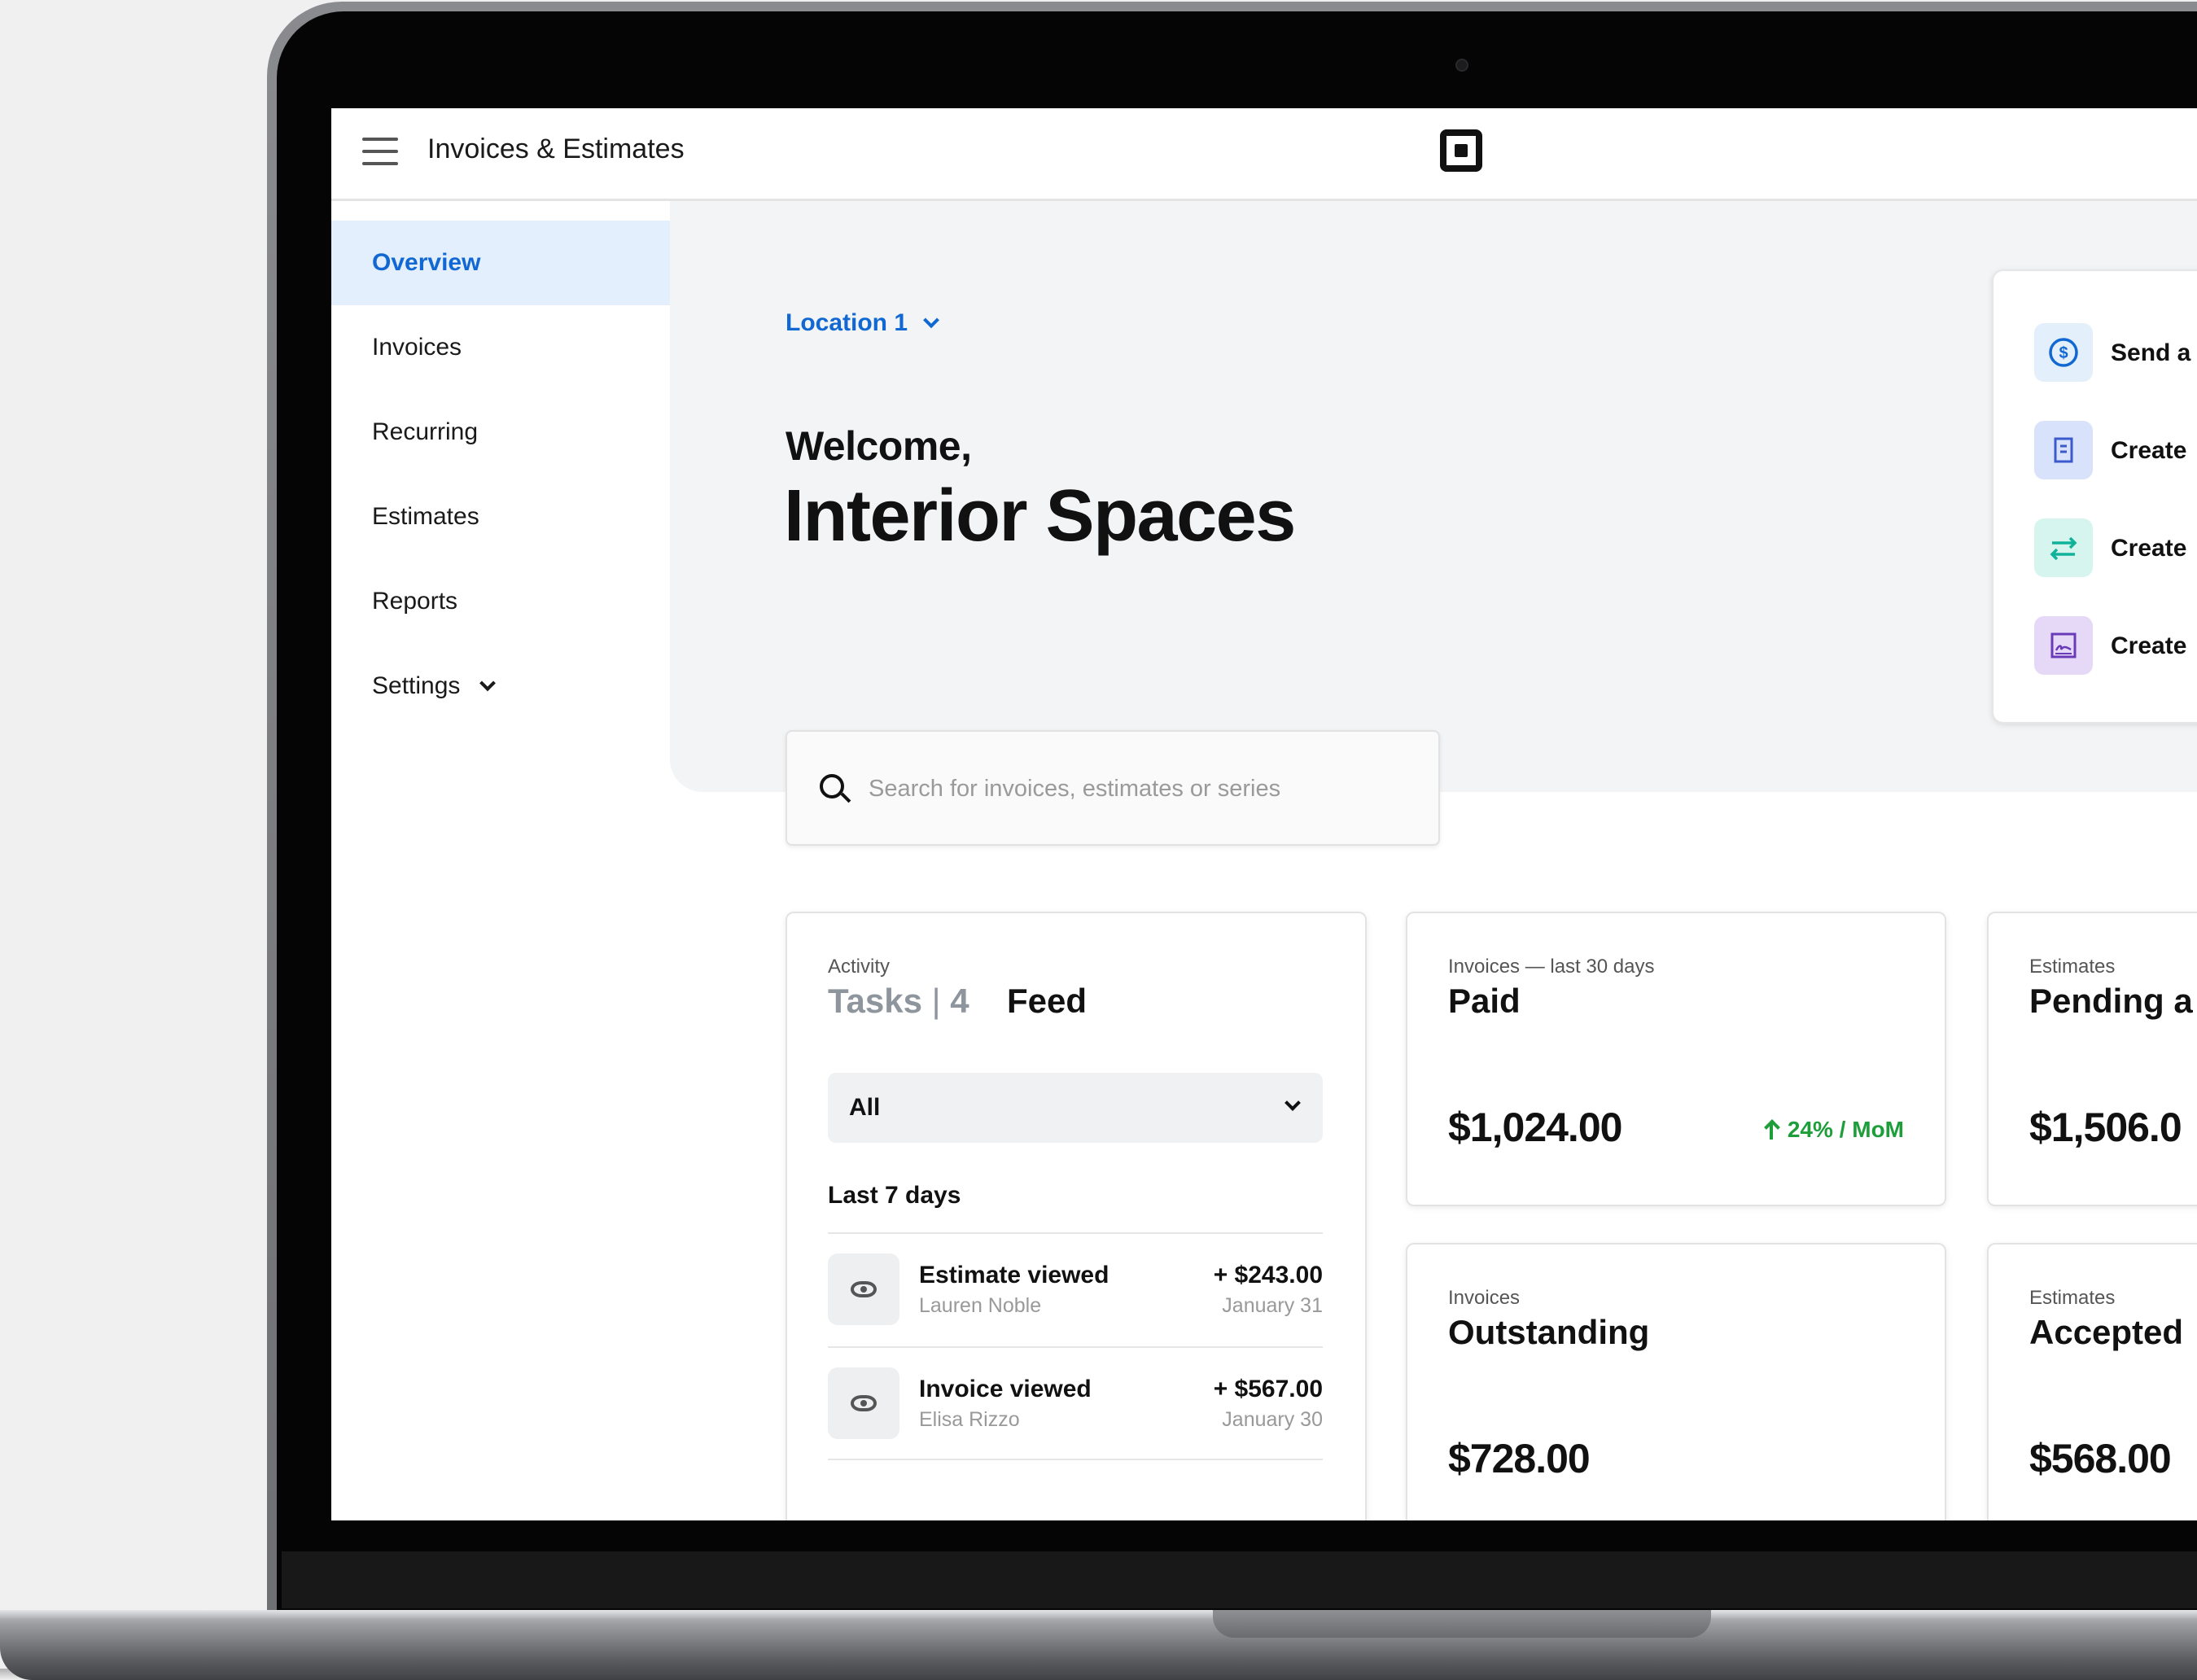 The height and width of the screenshot is (1680, 2197). Describe the element at coordinates (2063, 548) in the screenshot. I see `swap-arrows-icon` at that location.